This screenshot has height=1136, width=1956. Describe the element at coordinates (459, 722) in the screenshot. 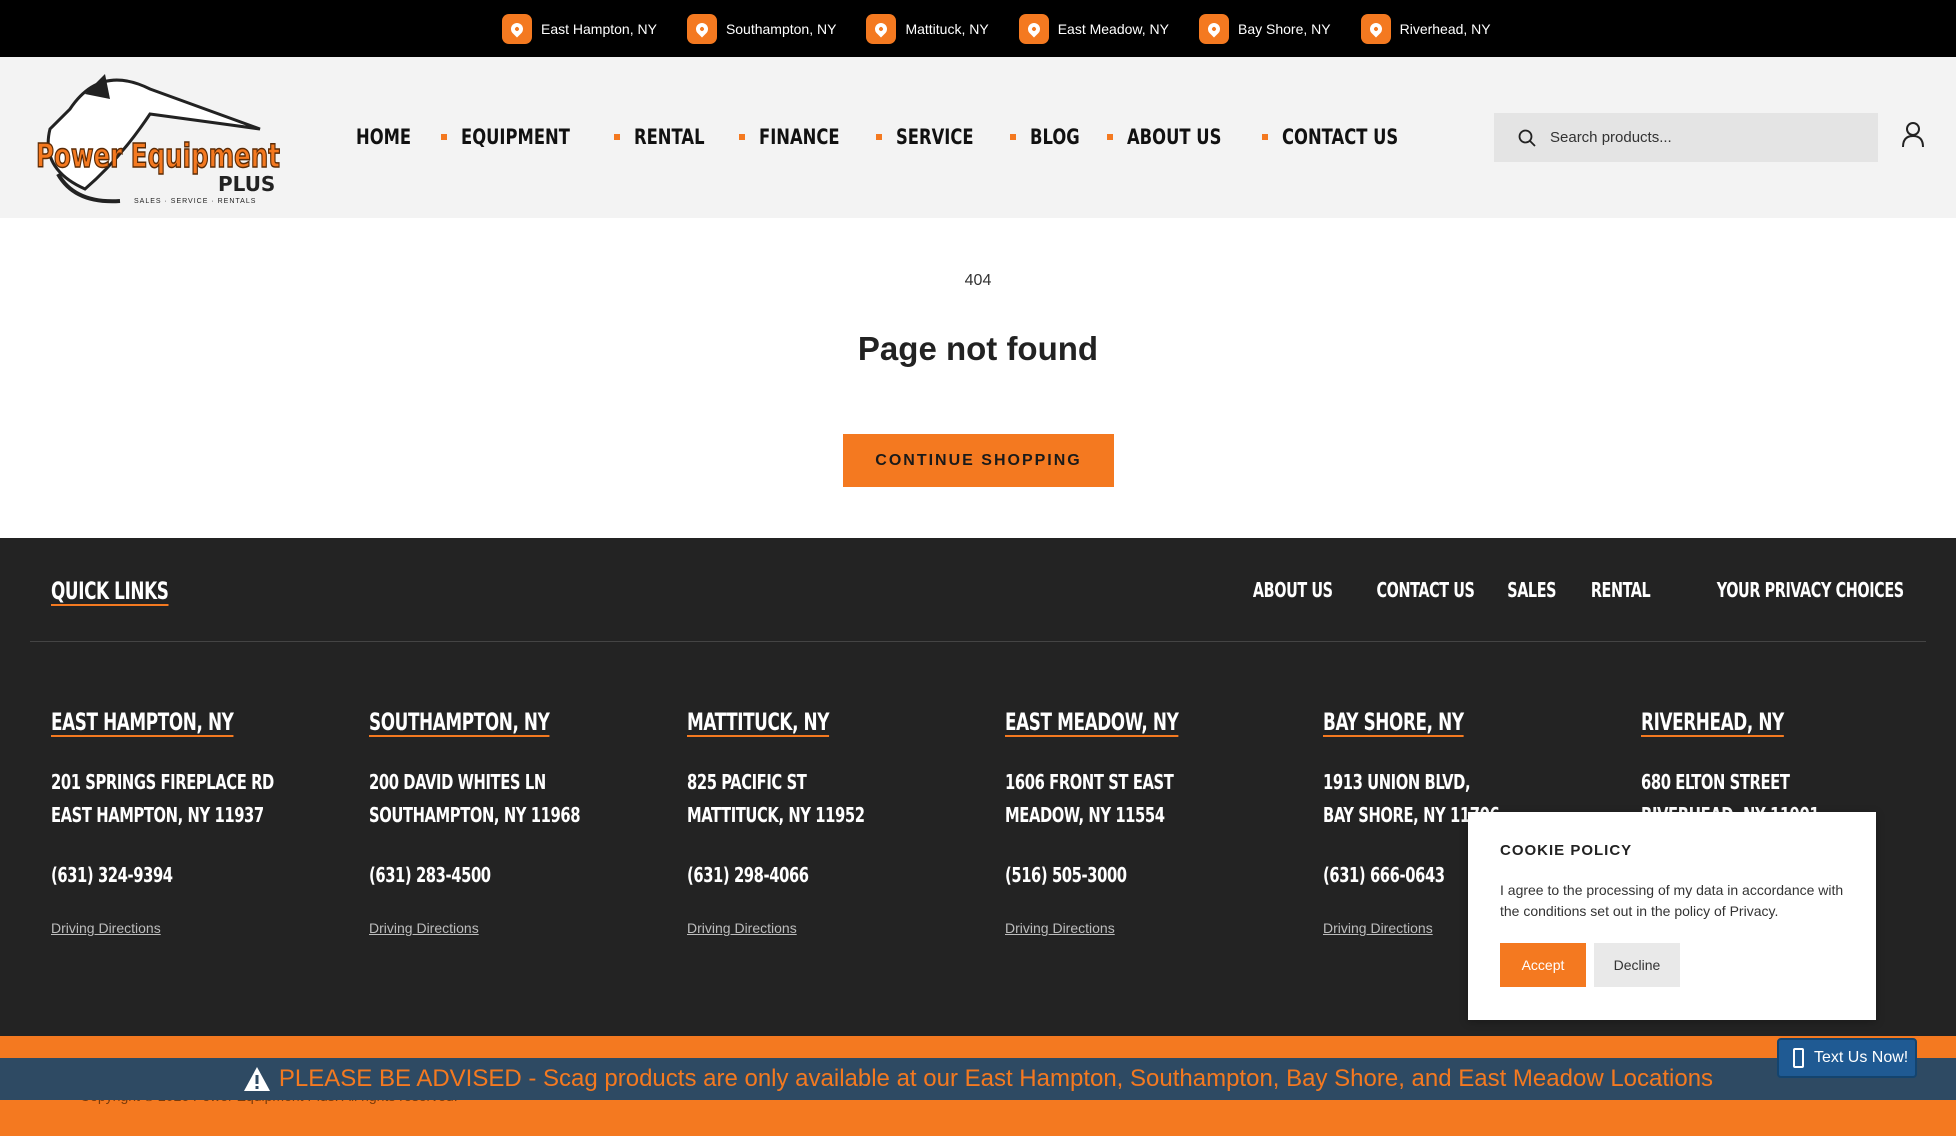

I see `store-name: SOUTHAMPTON, NY` at that location.